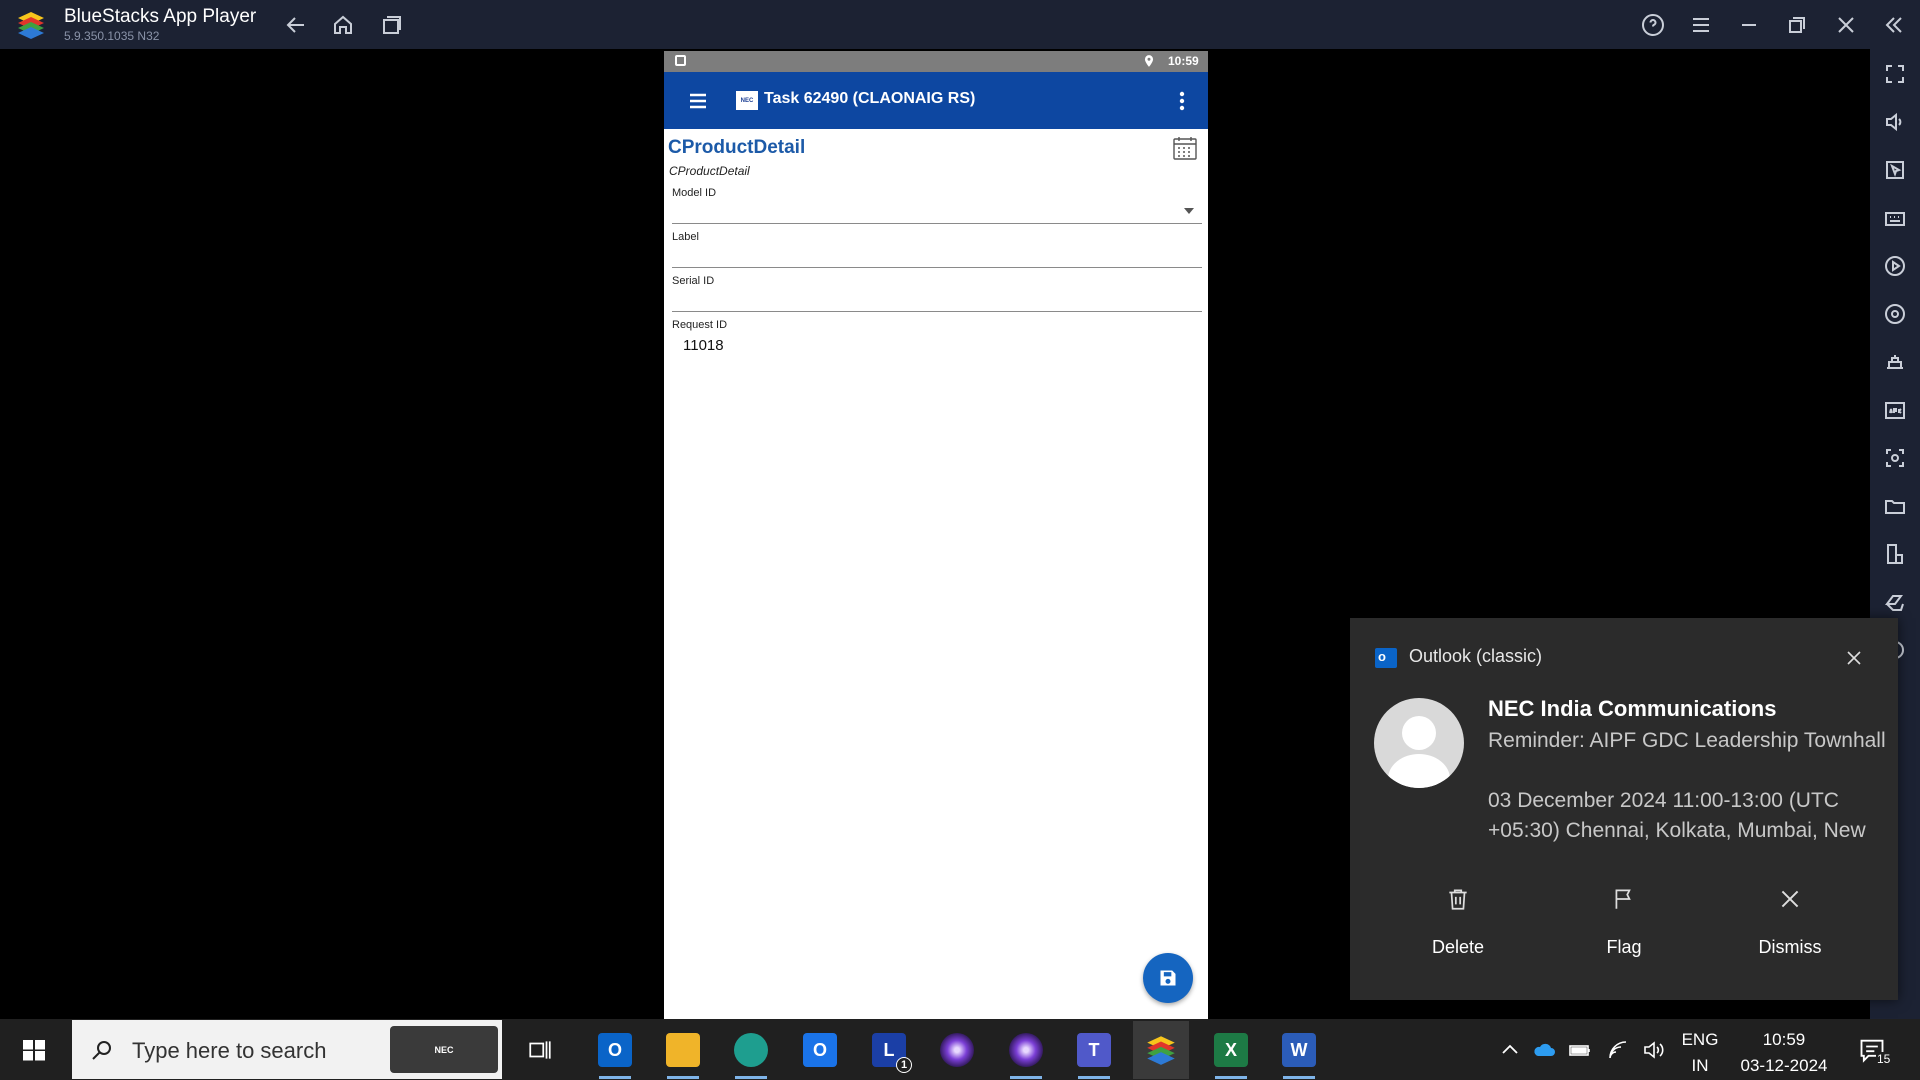 This screenshot has width=1920, height=1080. I want to click on android-app-bar: NEC Task 62490 (CLAONAIG RS), so click(936, 100).